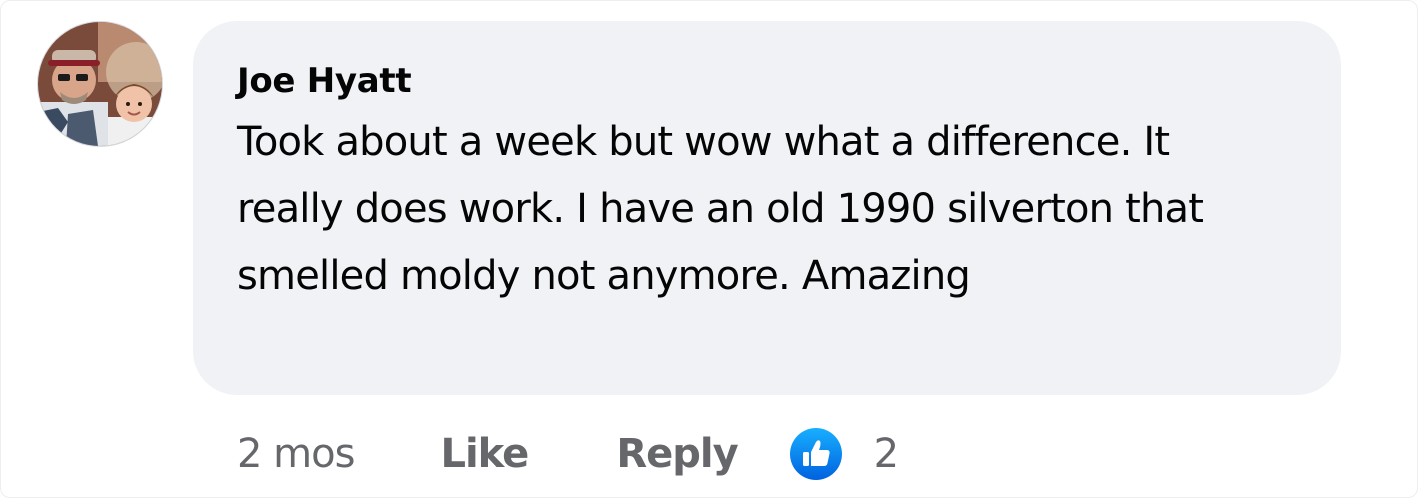  Describe the element at coordinates (296, 454) in the screenshot. I see `comment-timestamp: 2 mos` at that location.